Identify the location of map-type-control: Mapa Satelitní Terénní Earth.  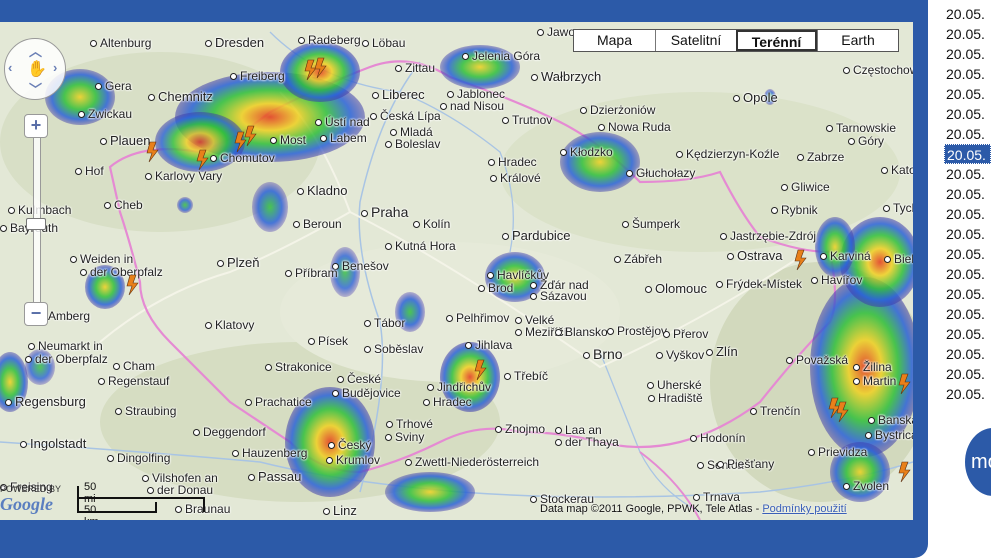
(736, 40).